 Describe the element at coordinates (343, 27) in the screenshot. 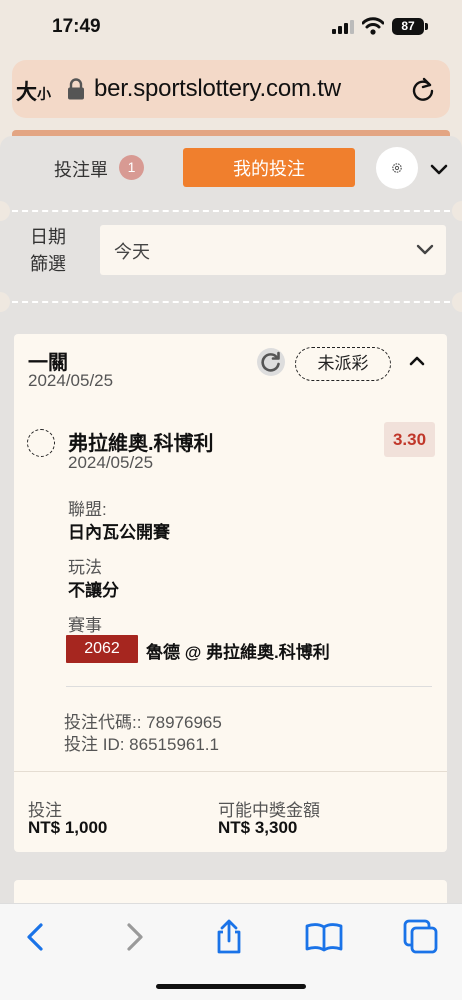

I see `signal-icon` at that location.